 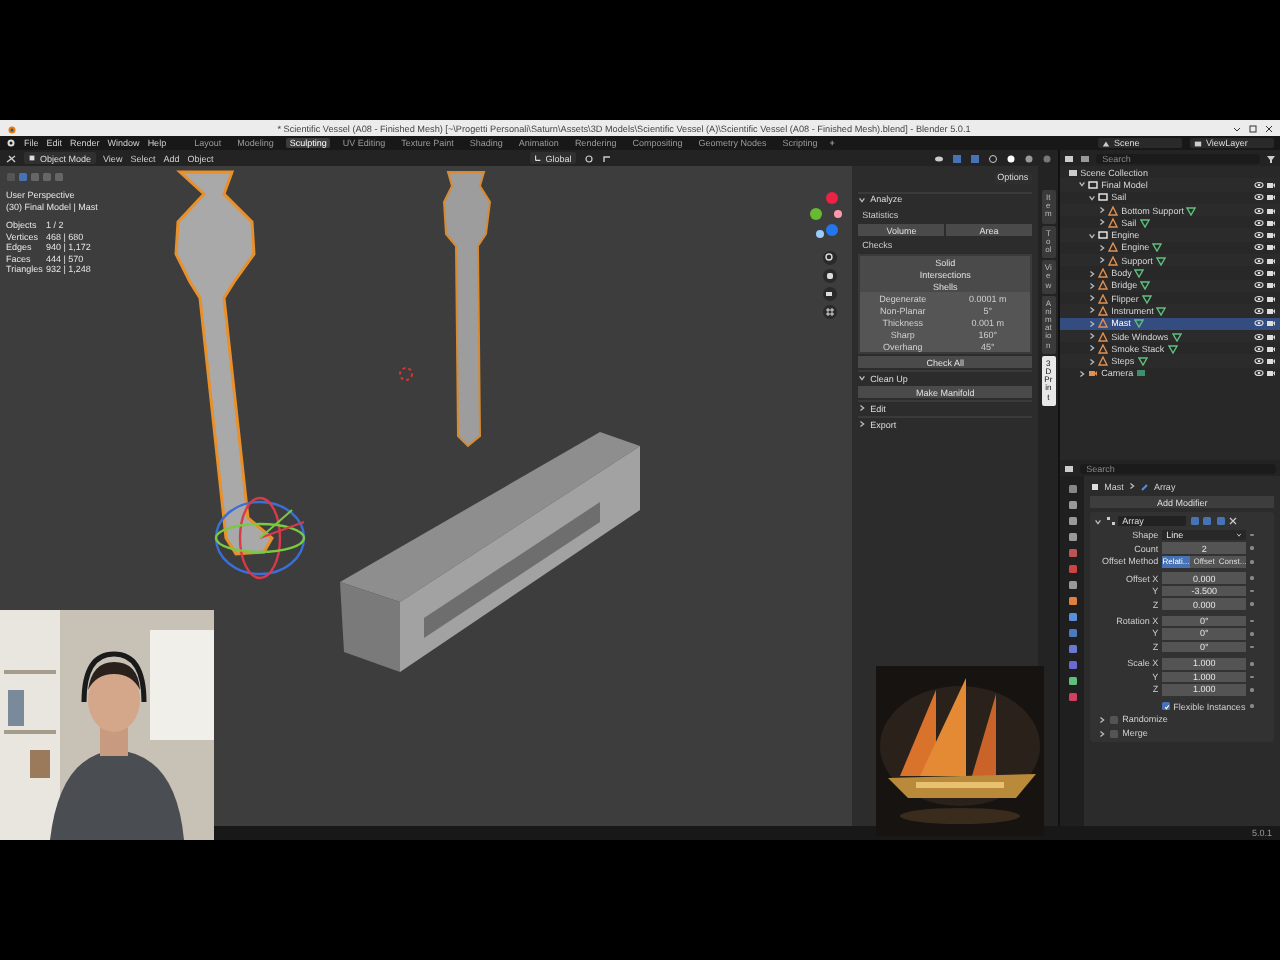 I want to click on zoom-icon, so click(x=830, y=258).